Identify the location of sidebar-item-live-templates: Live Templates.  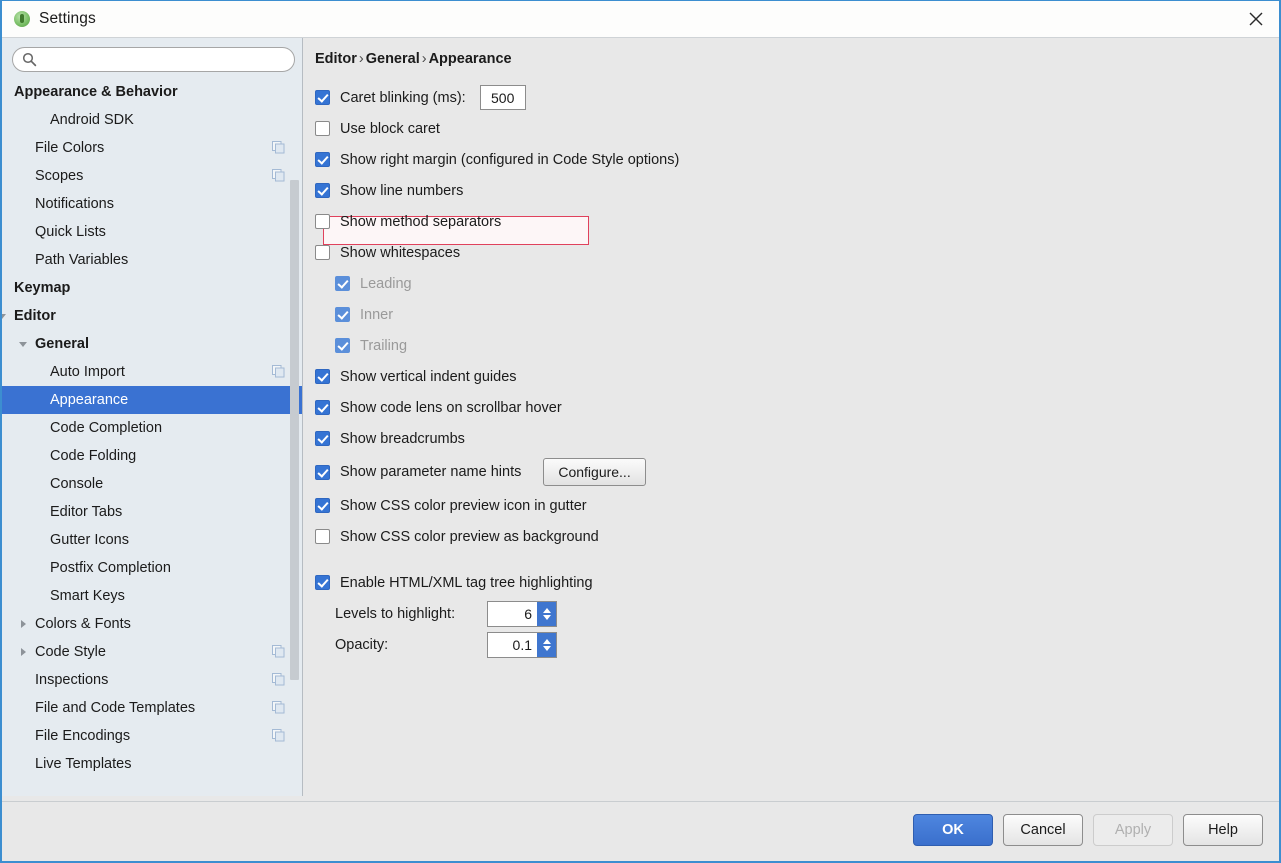
(152, 764).